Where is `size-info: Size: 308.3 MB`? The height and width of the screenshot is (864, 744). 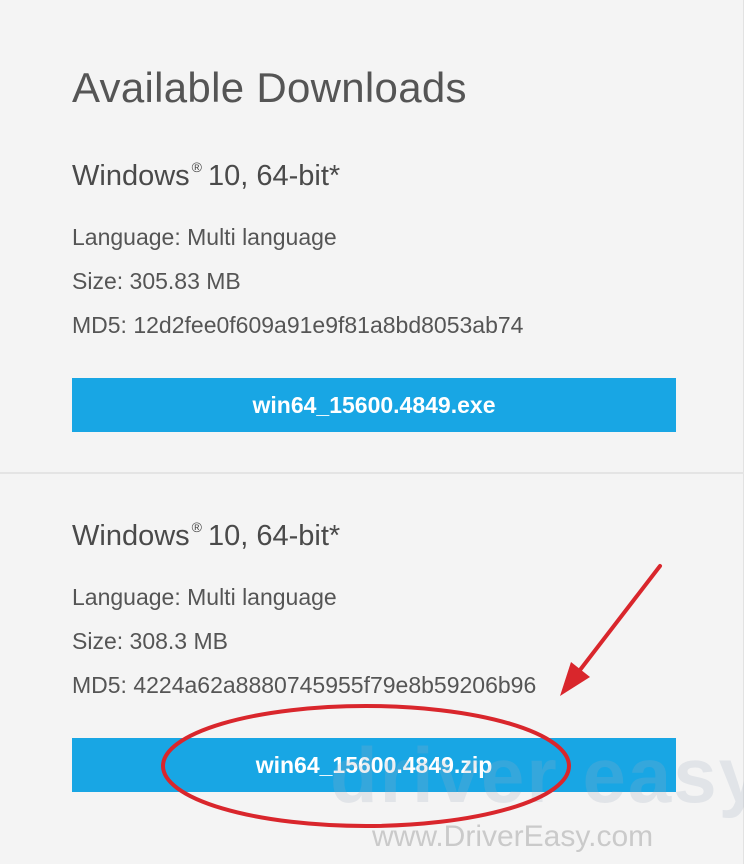 size-info: Size: 308.3 MB is located at coordinates (150, 641).